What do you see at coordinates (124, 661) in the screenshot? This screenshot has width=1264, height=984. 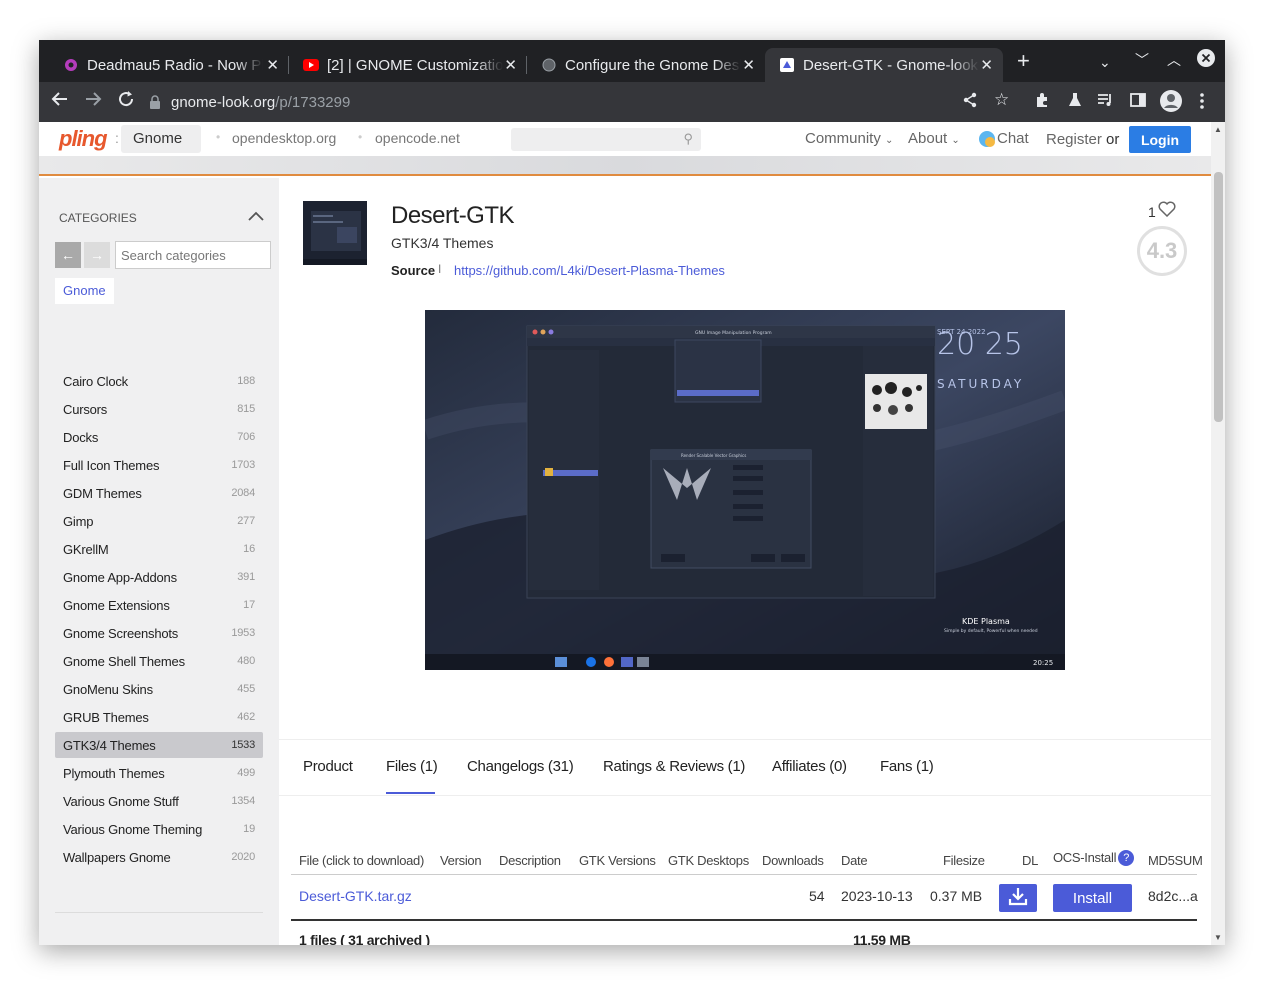 I see `category-label: Gnome Shell Themes` at bounding box center [124, 661].